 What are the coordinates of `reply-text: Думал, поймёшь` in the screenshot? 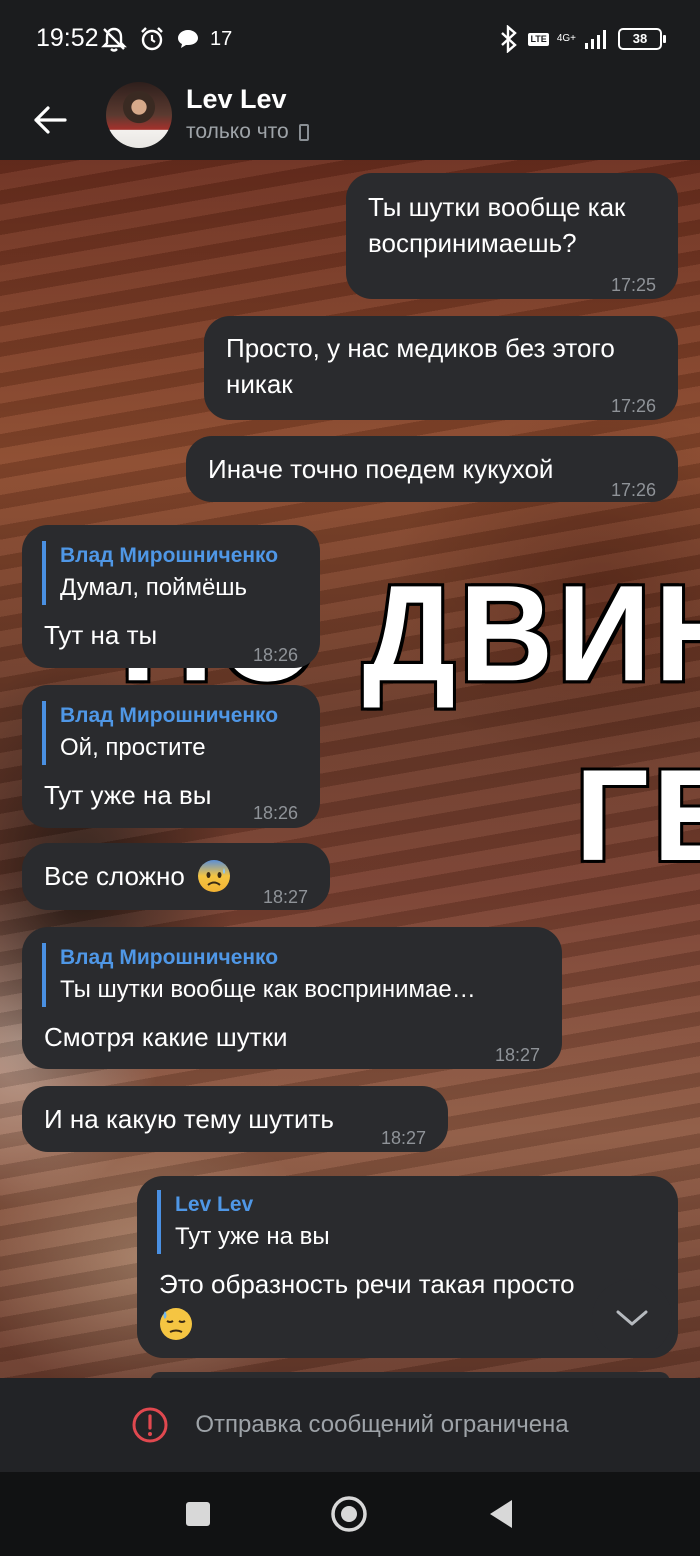 It's located at (154, 587).